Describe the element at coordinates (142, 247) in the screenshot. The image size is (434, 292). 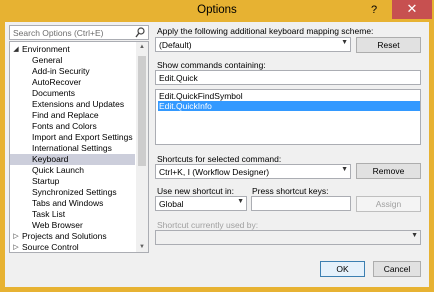
I see `scroll-down-icon: ▼` at that location.